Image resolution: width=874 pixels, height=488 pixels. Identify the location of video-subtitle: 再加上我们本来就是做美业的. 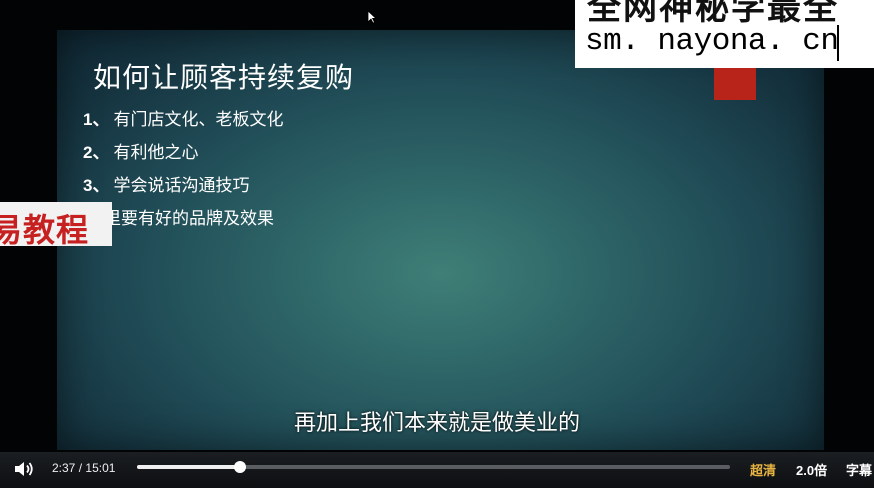
(436, 423).